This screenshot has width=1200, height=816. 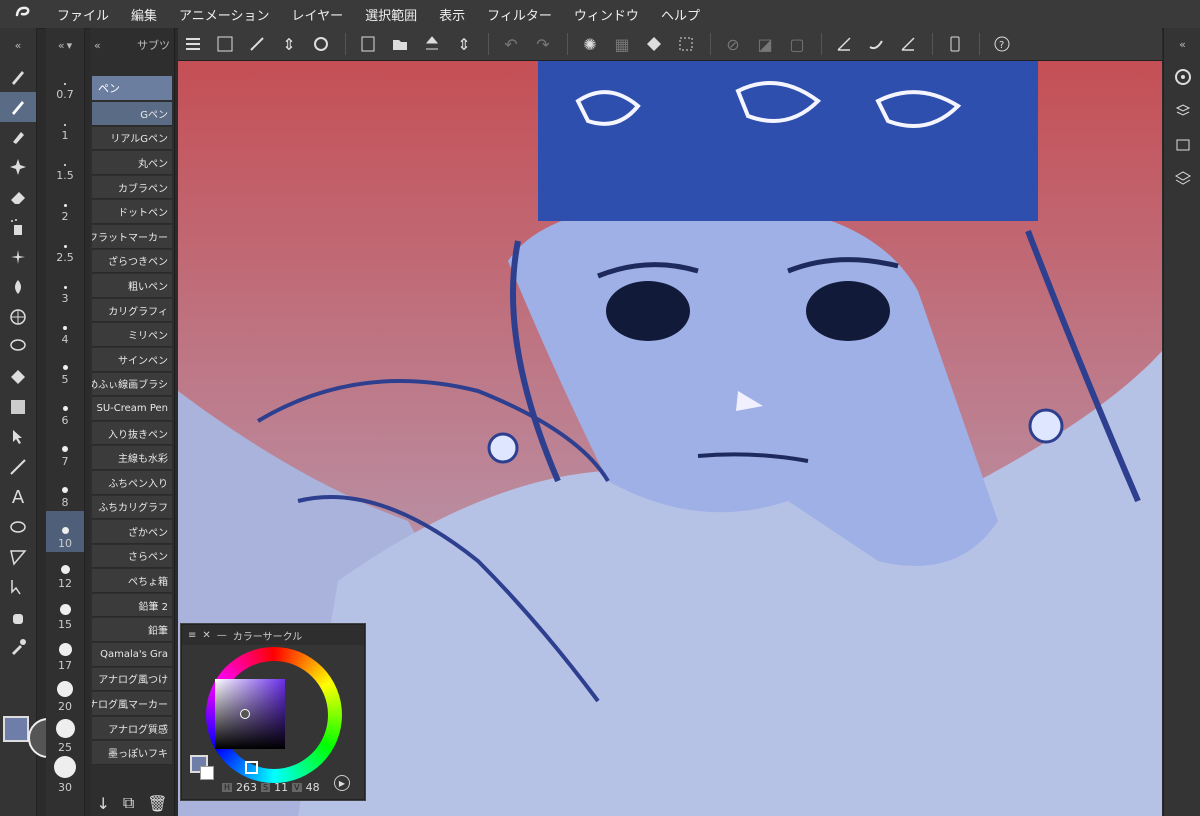 What do you see at coordinates (1182, 44) in the screenshot?
I see `right-collapse-icon: «` at bounding box center [1182, 44].